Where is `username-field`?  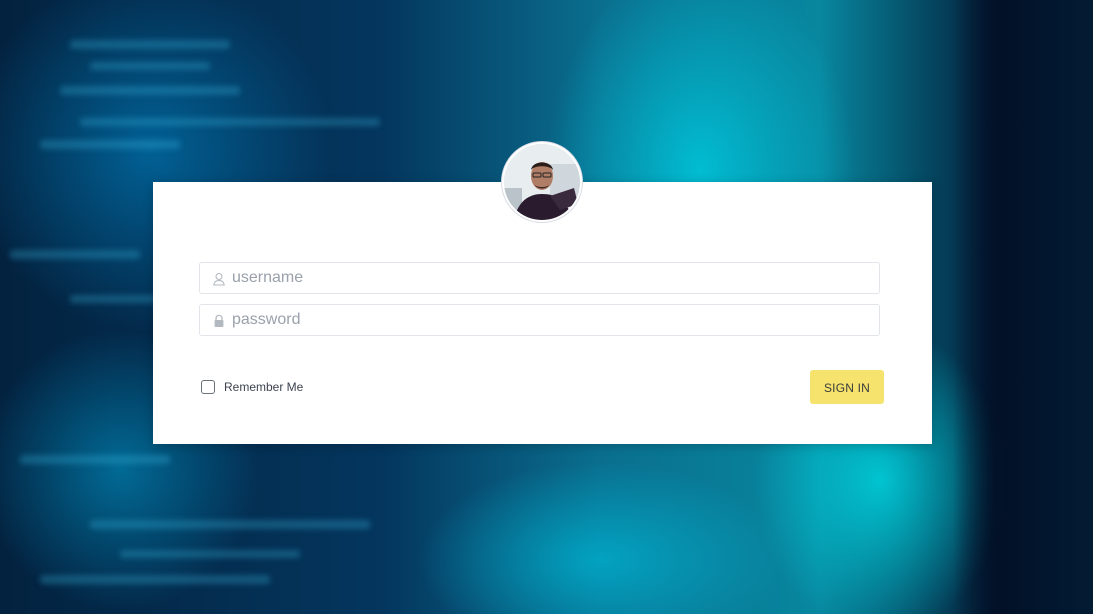 username-field is located at coordinates (539, 278).